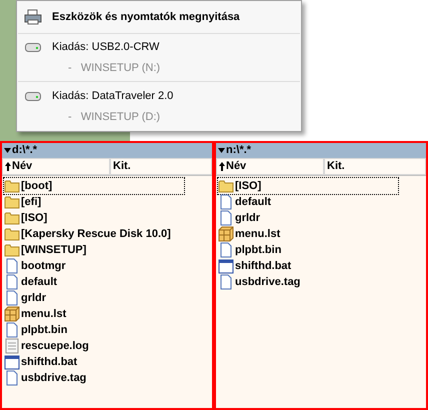 The height and width of the screenshot is (410, 428). Describe the element at coordinates (12, 346) in the screenshot. I see `notepad-icon` at that location.